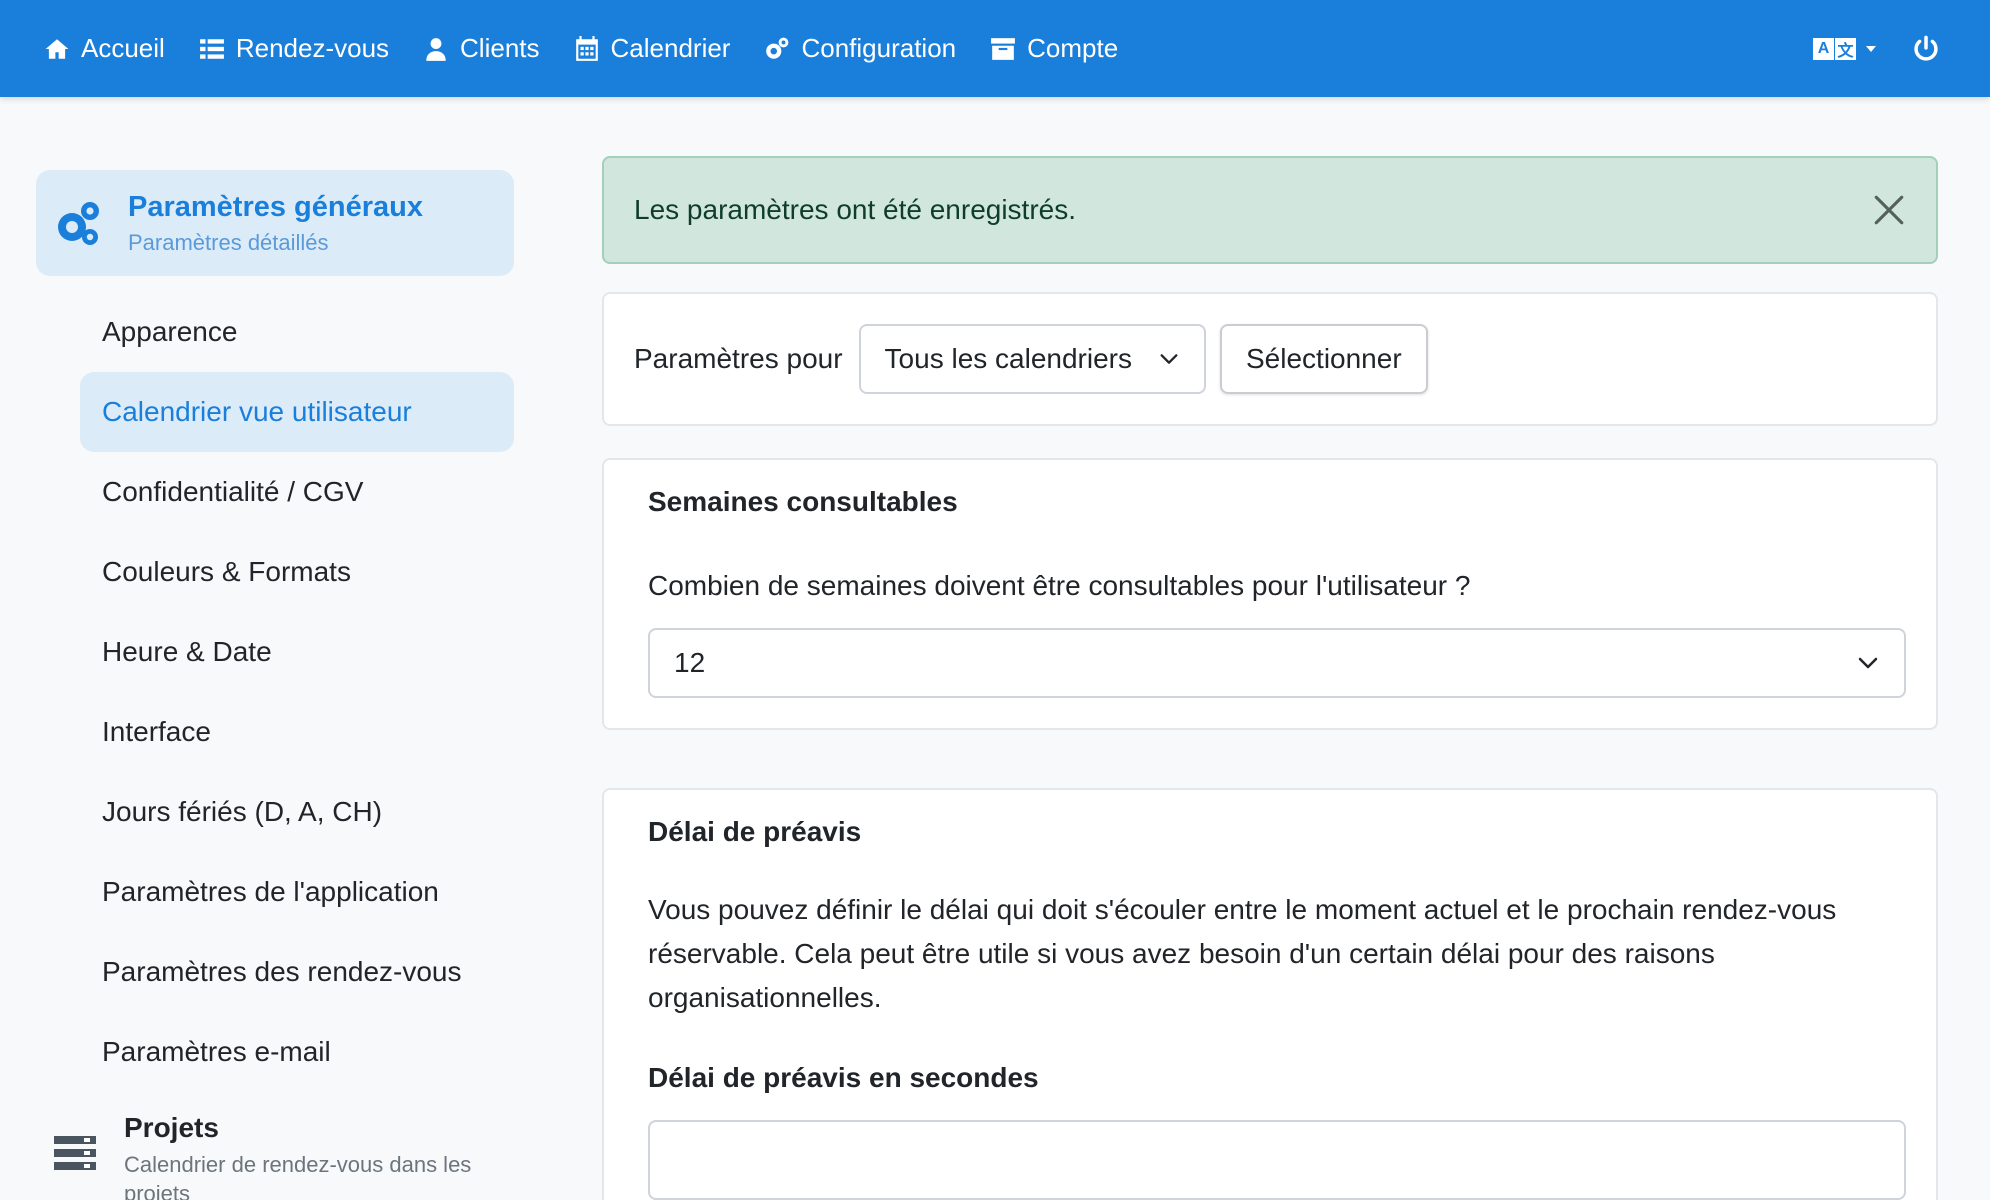  What do you see at coordinates (297, 492) in the screenshot?
I see `sidebar-item-confidentialite: Confidentialité / CGV` at bounding box center [297, 492].